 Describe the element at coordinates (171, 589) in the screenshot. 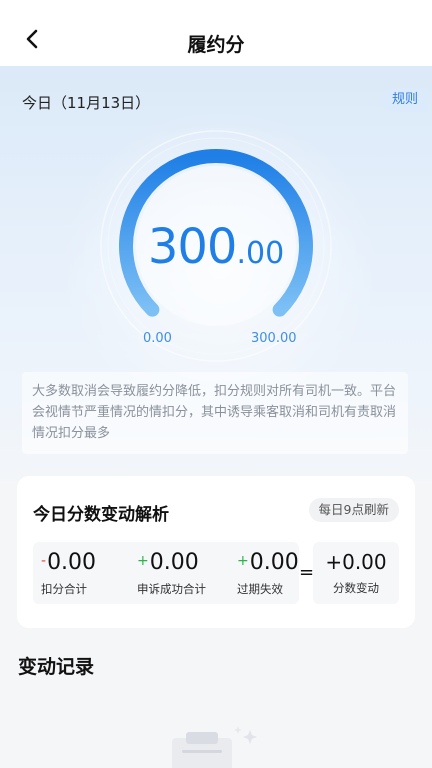

I see `appeal-label: 申诉成功合计` at that location.